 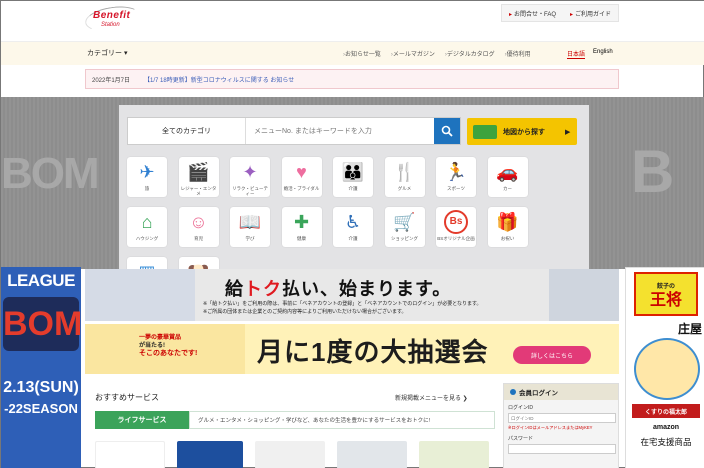 What do you see at coordinates (142, 420) in the screenshot?
I see `tab-life-service: ライフサービス` at bounding box center [142, 420].